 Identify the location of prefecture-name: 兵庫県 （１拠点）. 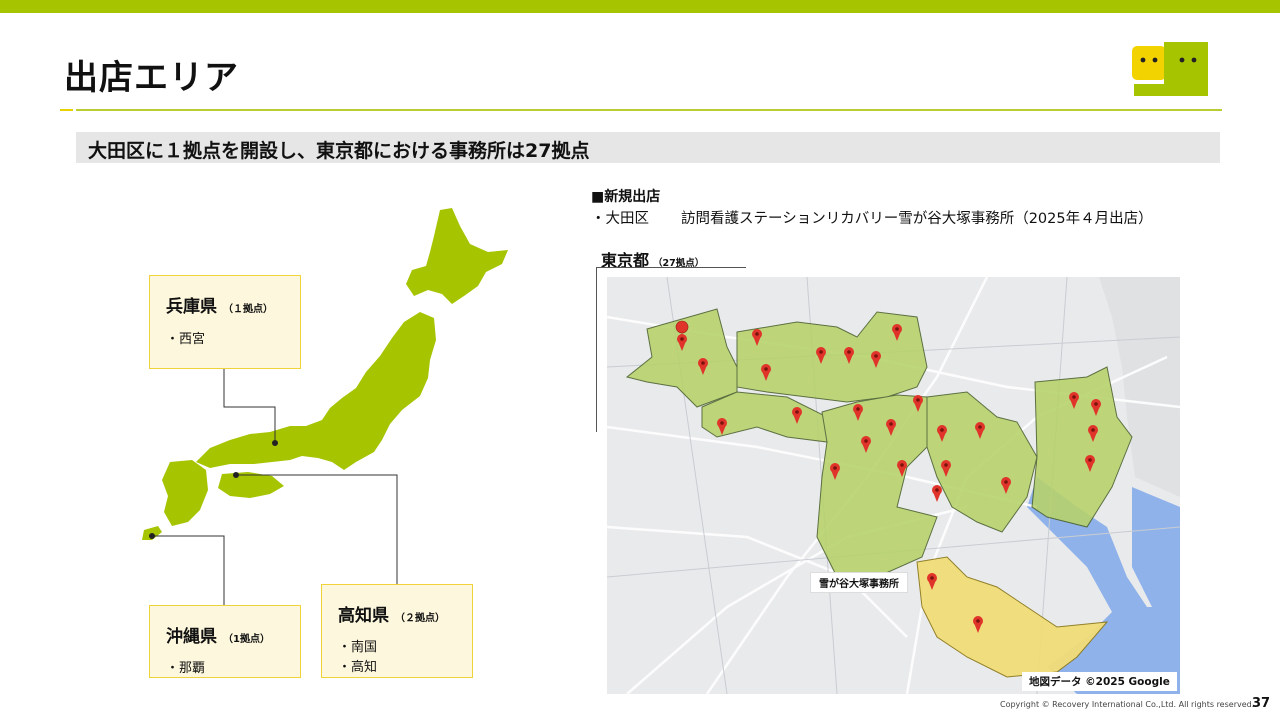
(219, 307).